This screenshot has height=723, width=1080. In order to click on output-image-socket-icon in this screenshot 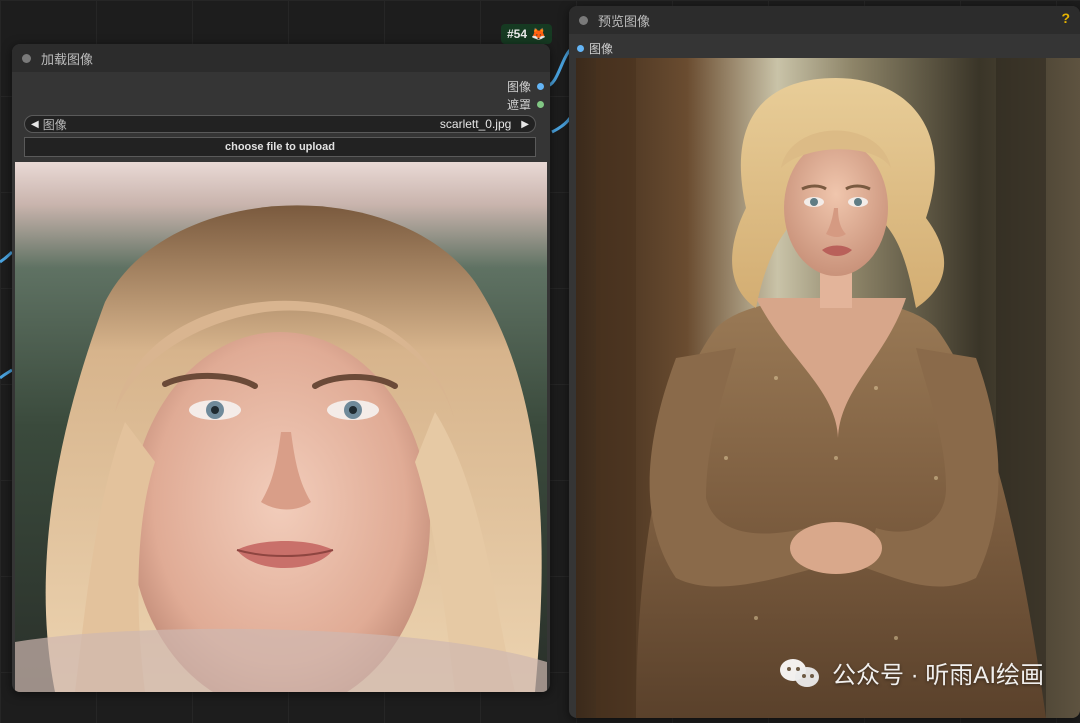, I will do `click(540, 86)`.